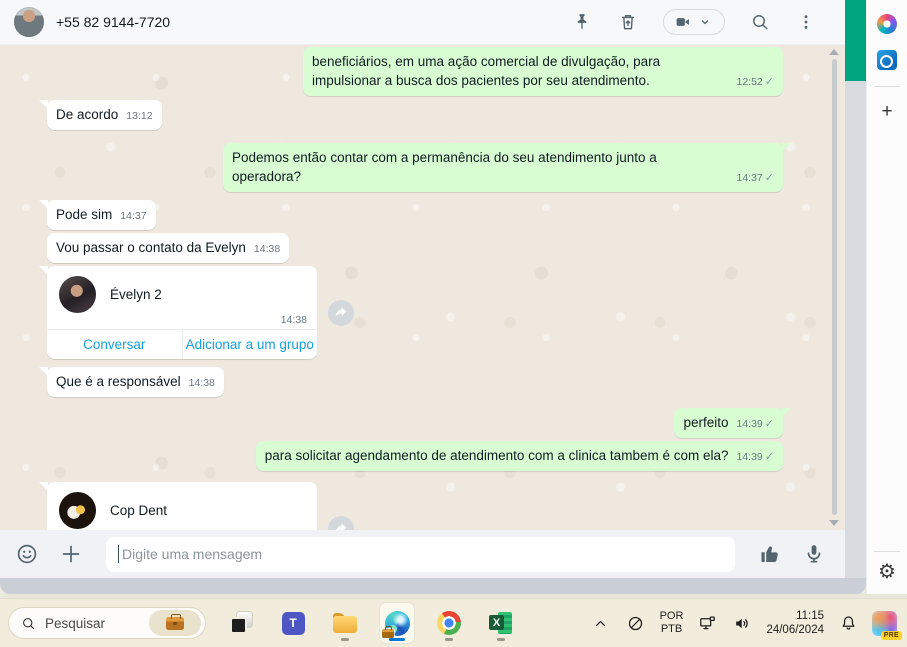 This screenshot has width=907, height=647. What do you see at coordinates (705, 22) in the screenshot?
I see `chevron-down-icon` at bounding box center [705, 22].